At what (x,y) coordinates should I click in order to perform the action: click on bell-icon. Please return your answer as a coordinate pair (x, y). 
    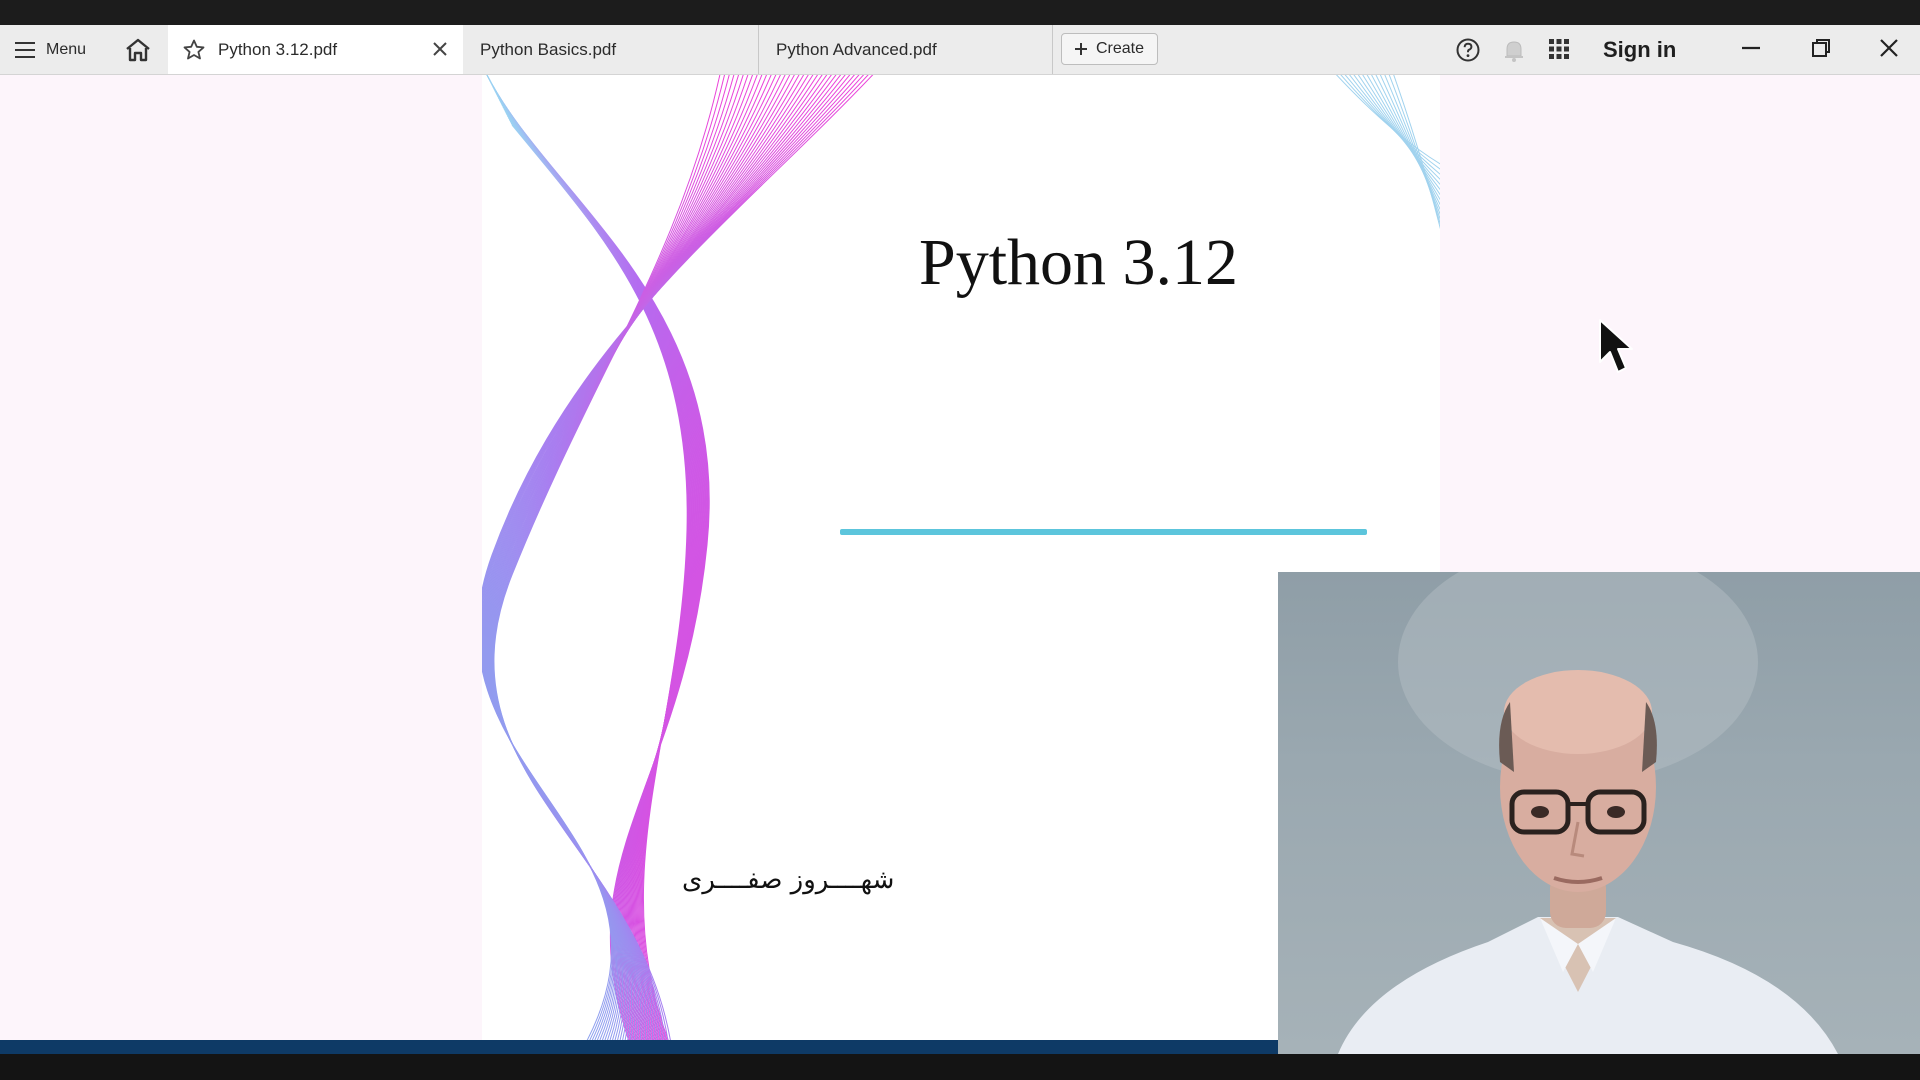
    Looking at the image, I should click on (1514, 50).